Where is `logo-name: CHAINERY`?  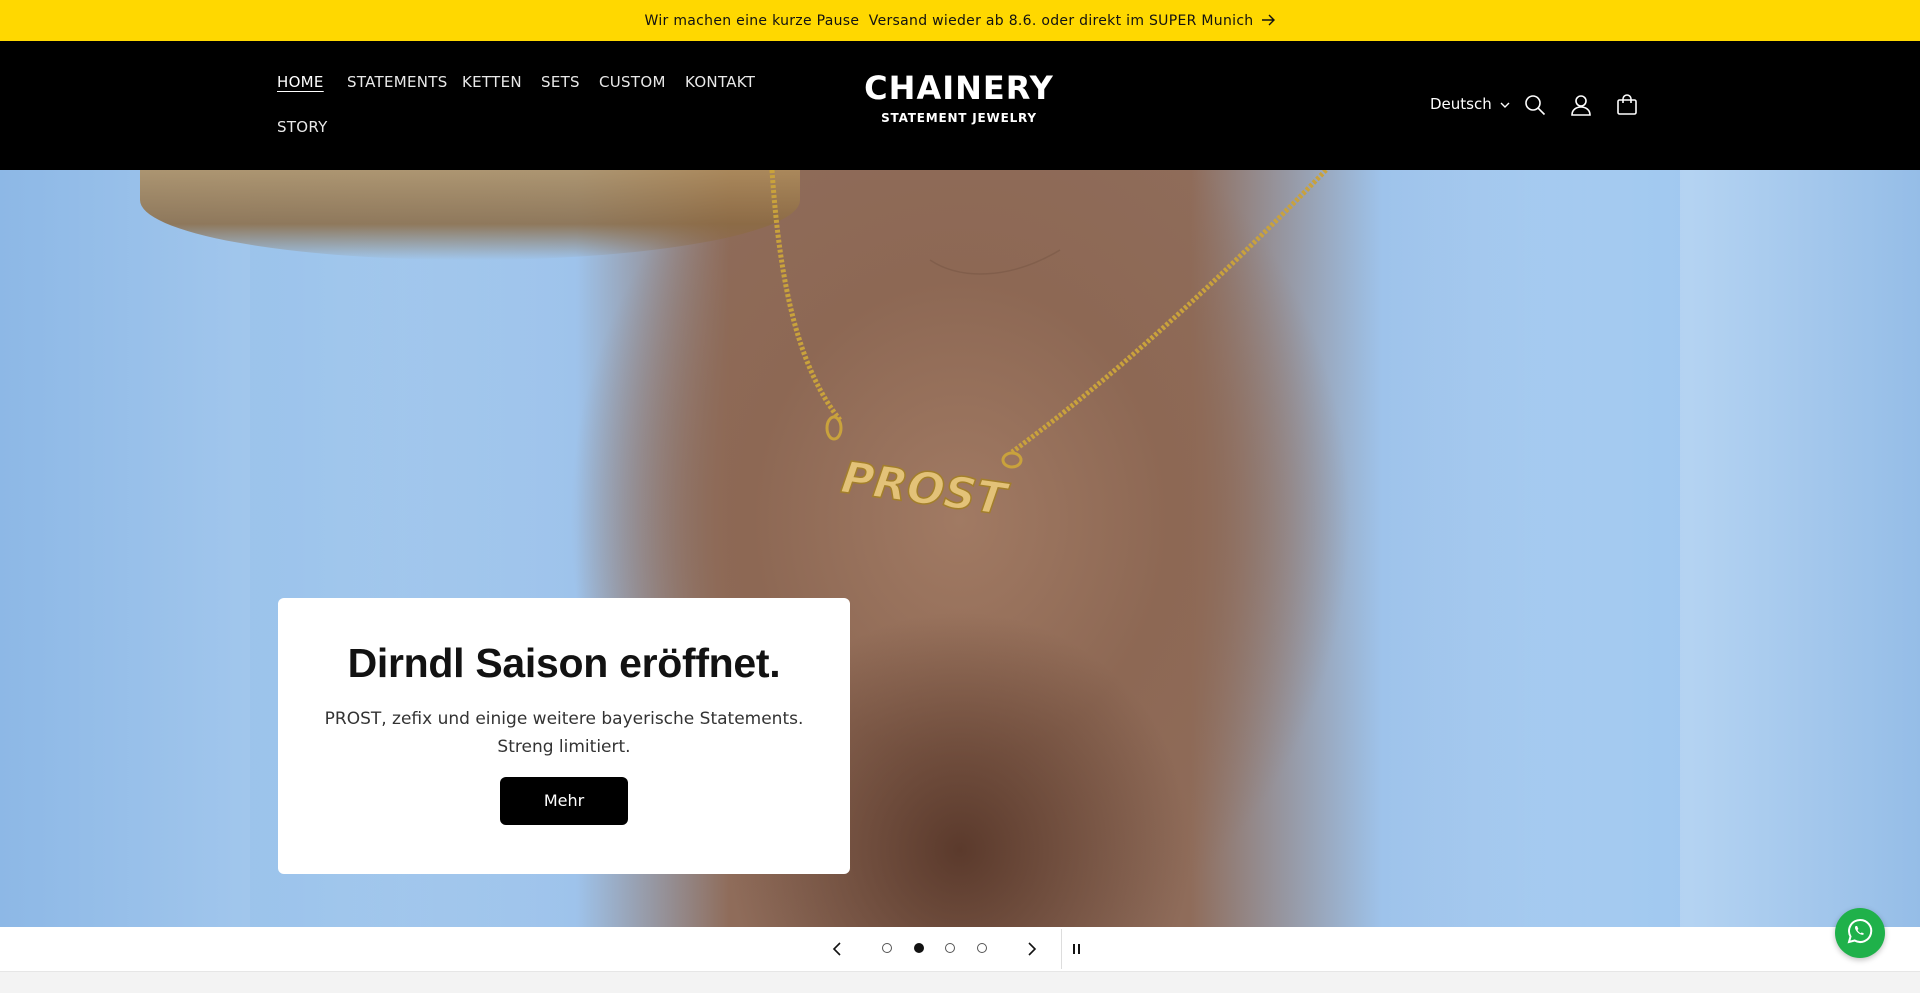 logo-name: CHAINERY is located at coordinates (959, 88).